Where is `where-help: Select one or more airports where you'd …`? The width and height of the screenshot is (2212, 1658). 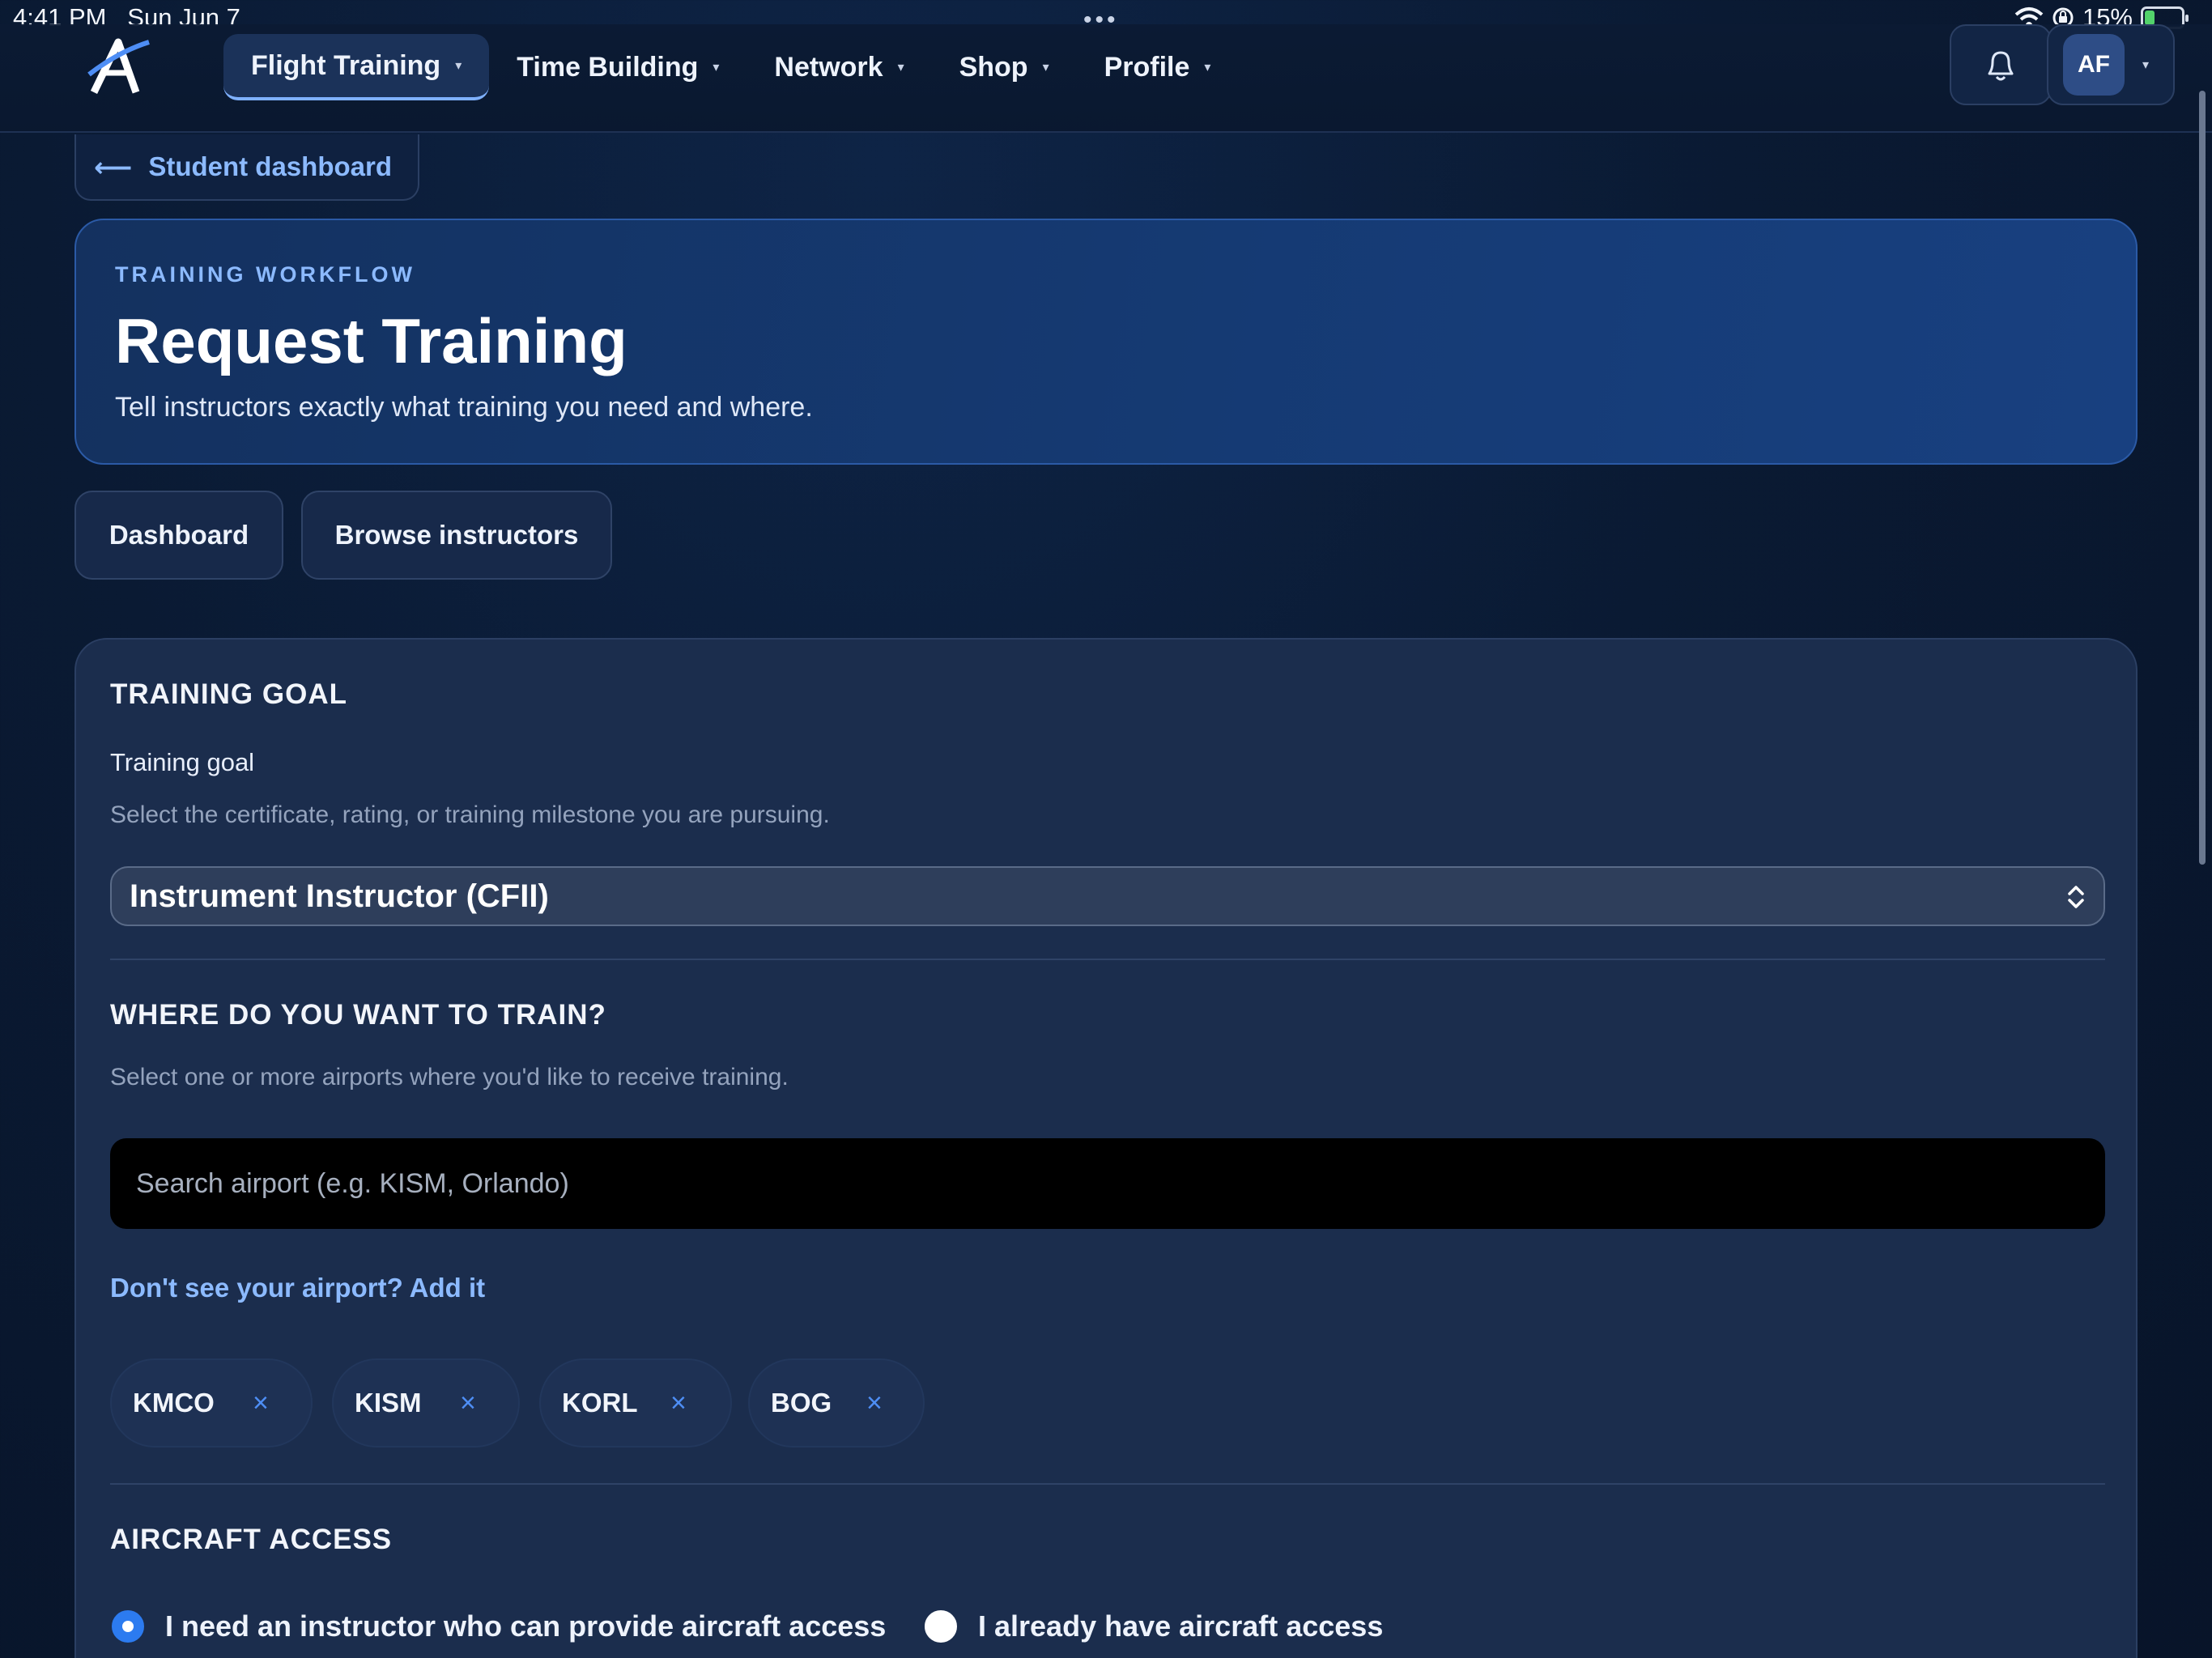 where-help: Select one or more airports where you'd … is located at coordinates (450, 1077).